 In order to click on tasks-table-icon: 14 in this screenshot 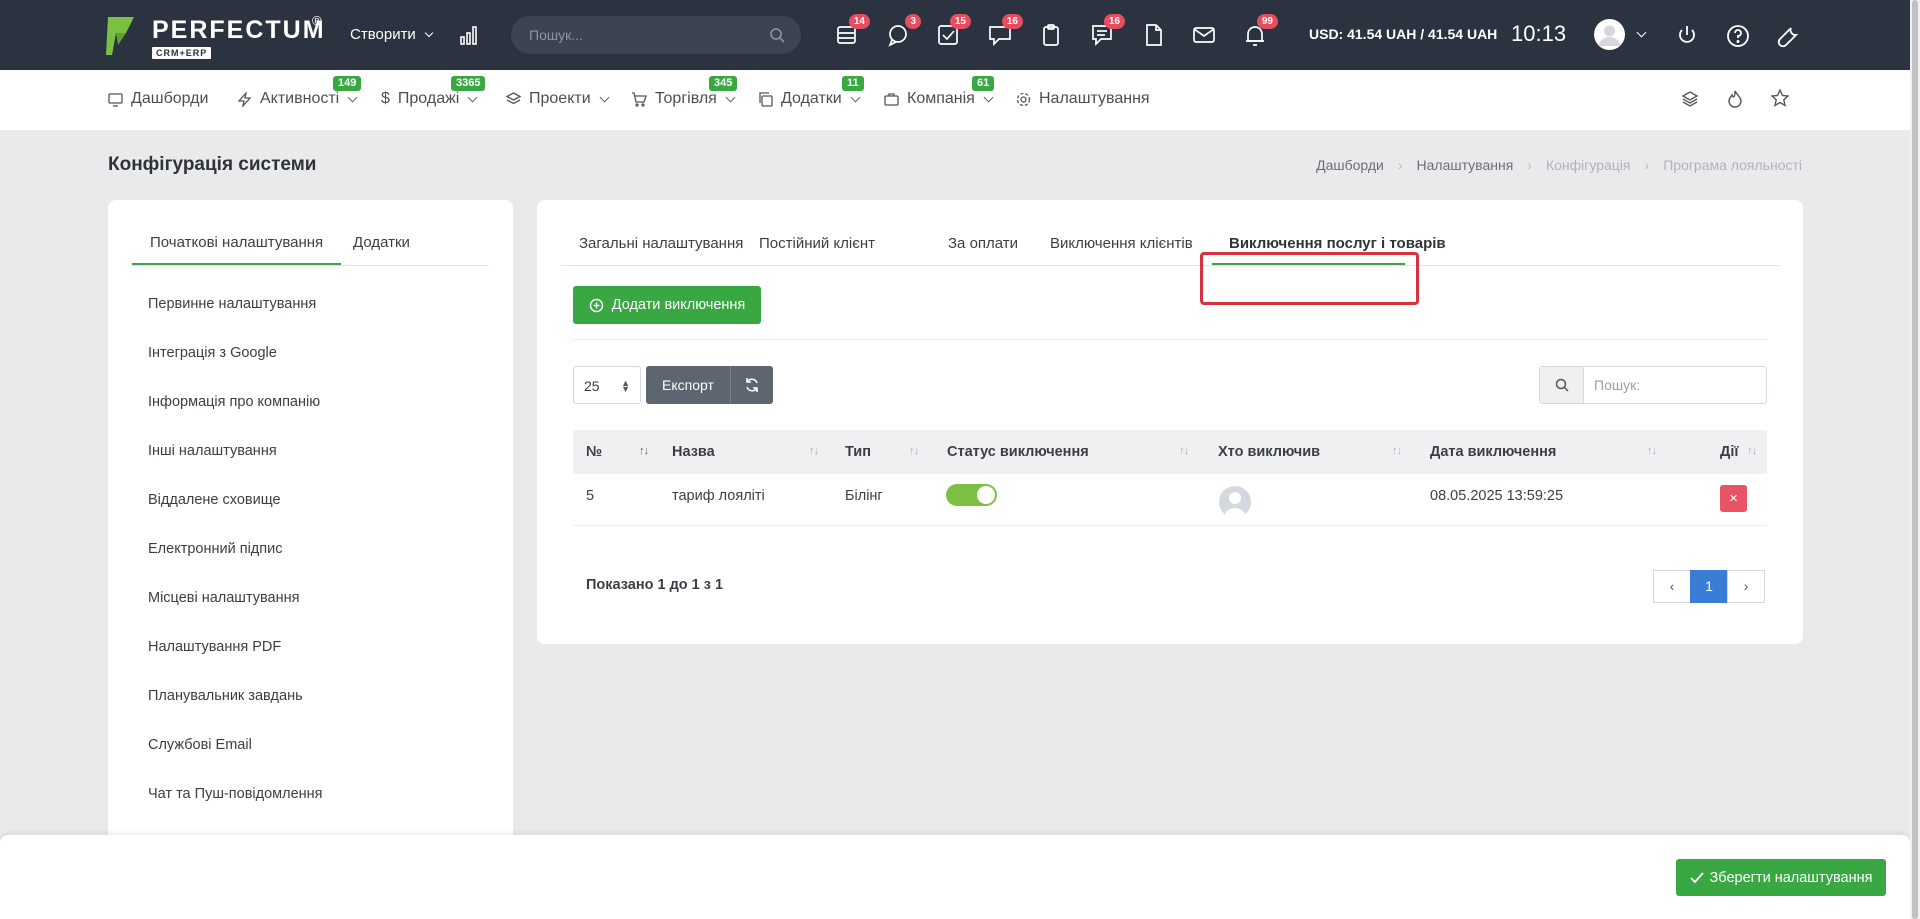, I will do `click(852, 31)`.